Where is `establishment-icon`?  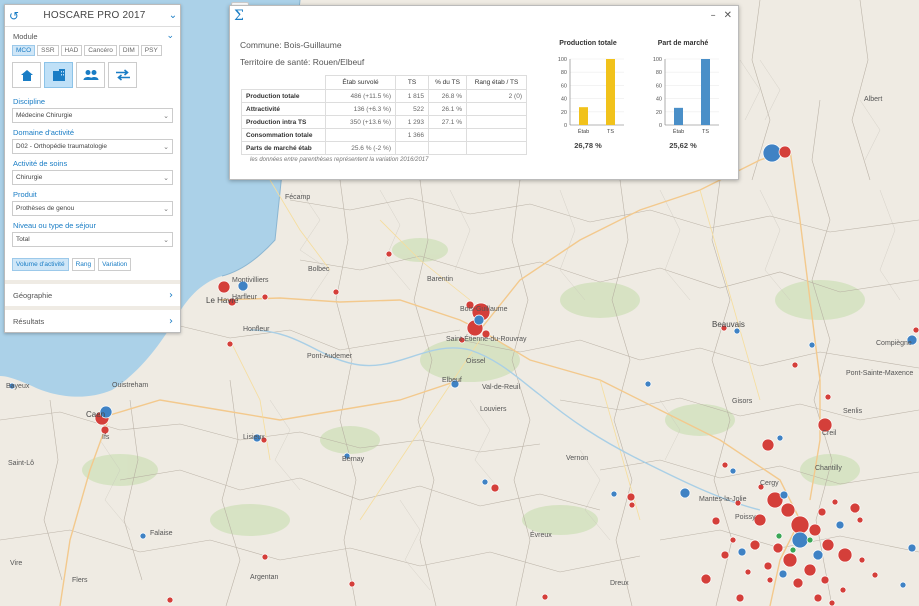 establishment-icon is located at coordinates (26, 75).